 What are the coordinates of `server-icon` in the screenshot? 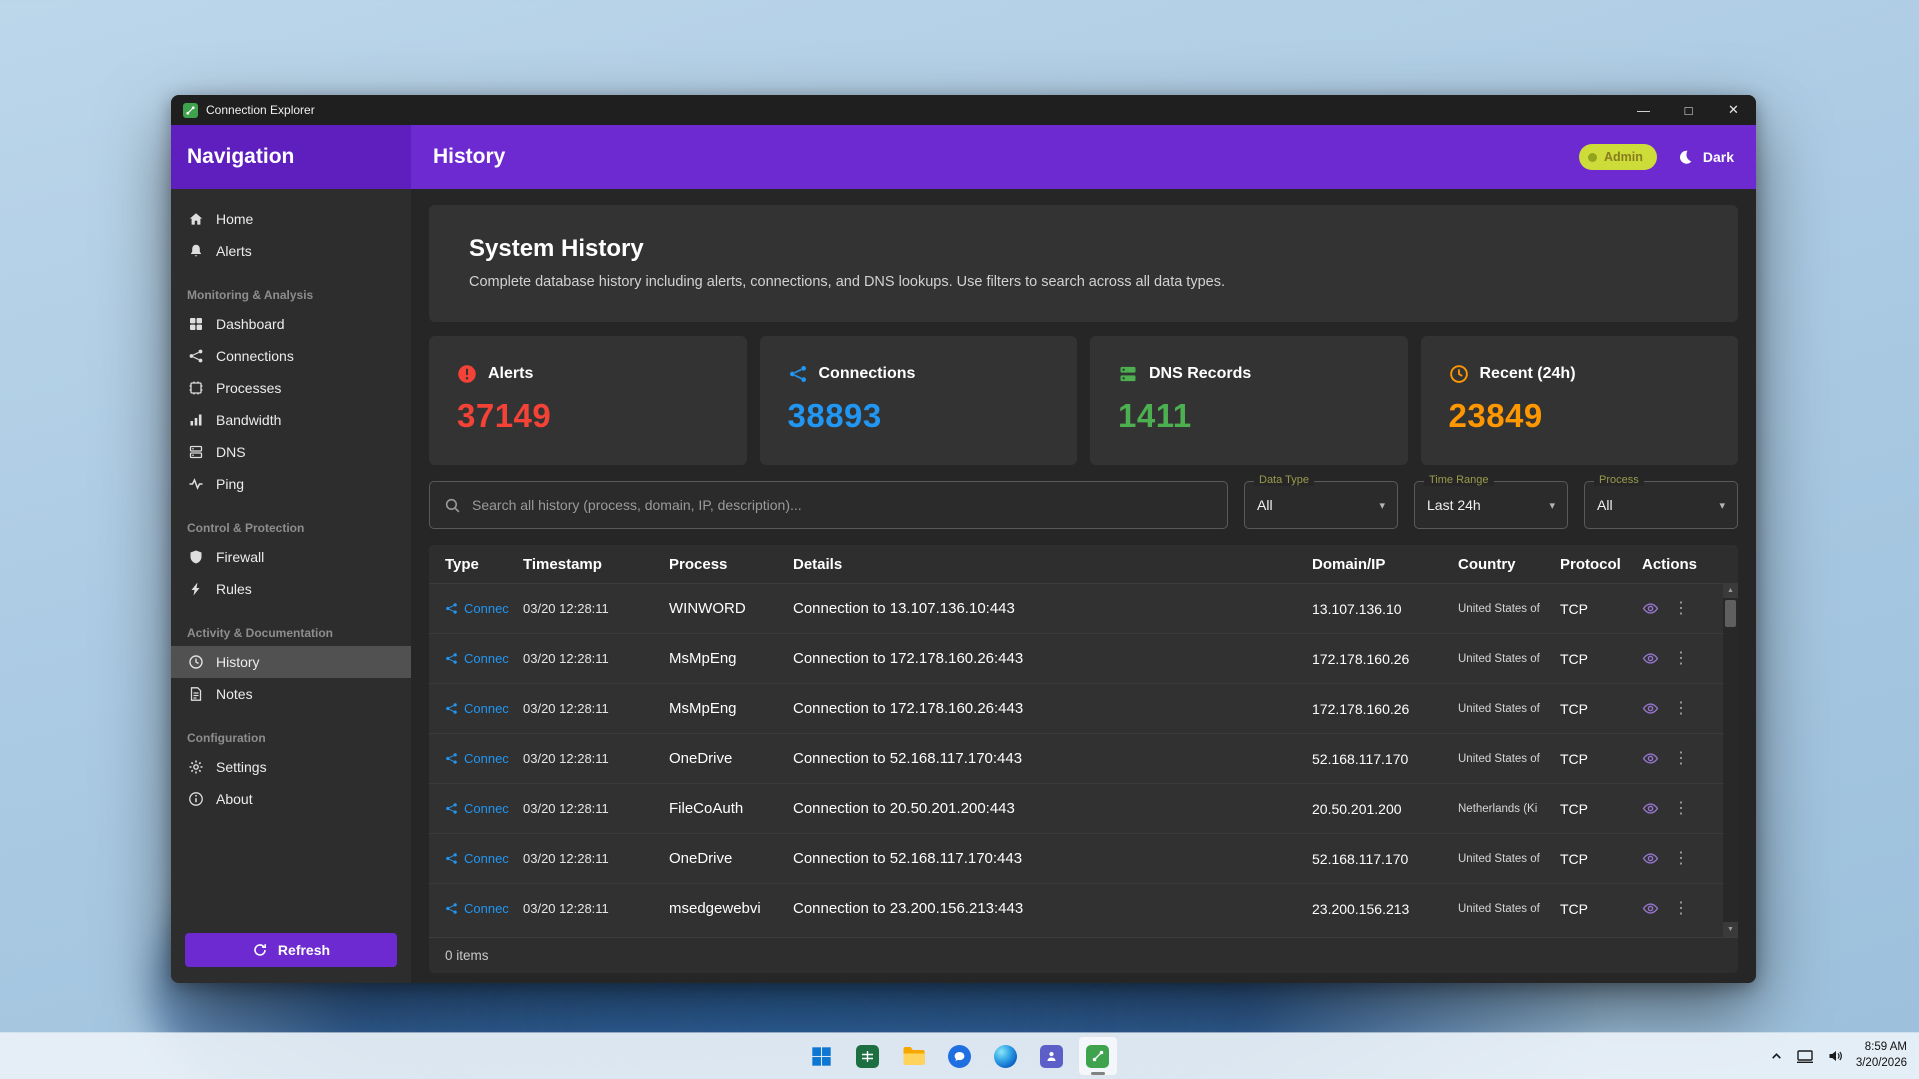 It's located at (195, 452).